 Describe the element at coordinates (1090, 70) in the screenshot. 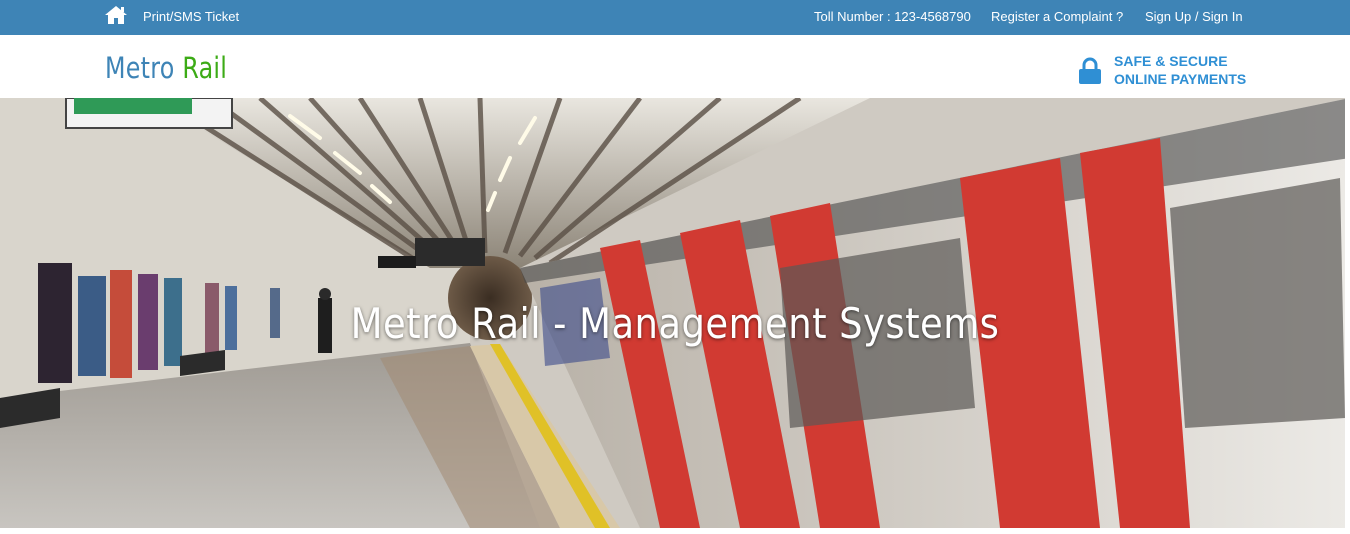

I see `lock-icon` at that location.